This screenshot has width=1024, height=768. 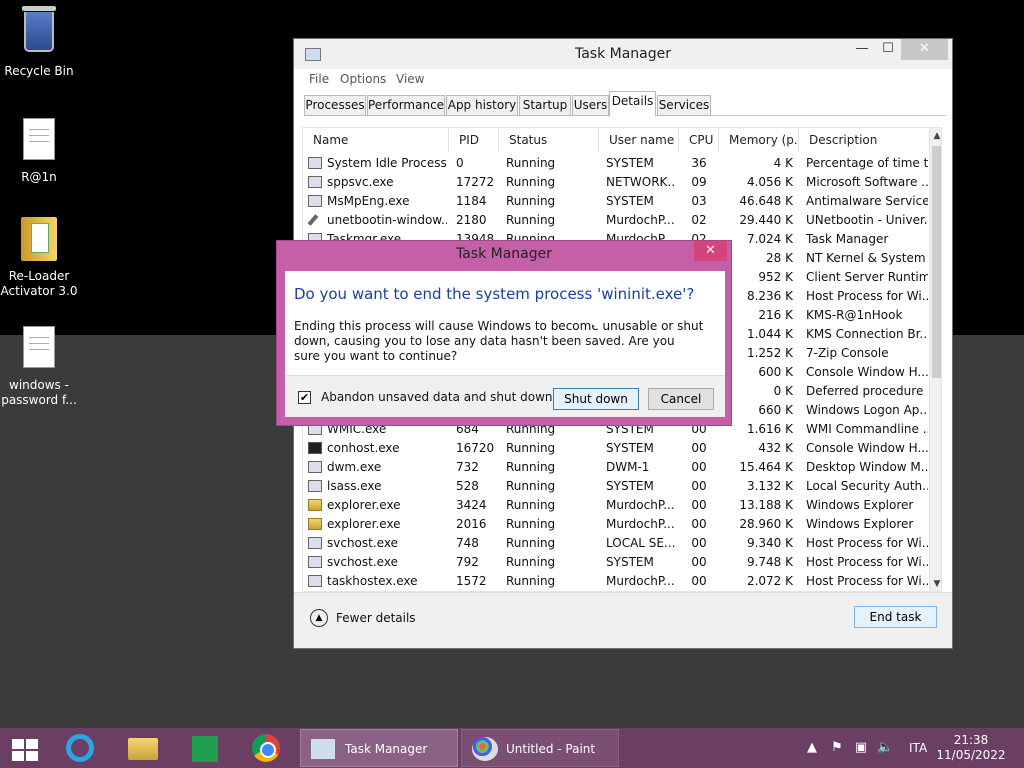 I want to click on abandon-data-checkbox: ✔, so click(x=304, y=397).